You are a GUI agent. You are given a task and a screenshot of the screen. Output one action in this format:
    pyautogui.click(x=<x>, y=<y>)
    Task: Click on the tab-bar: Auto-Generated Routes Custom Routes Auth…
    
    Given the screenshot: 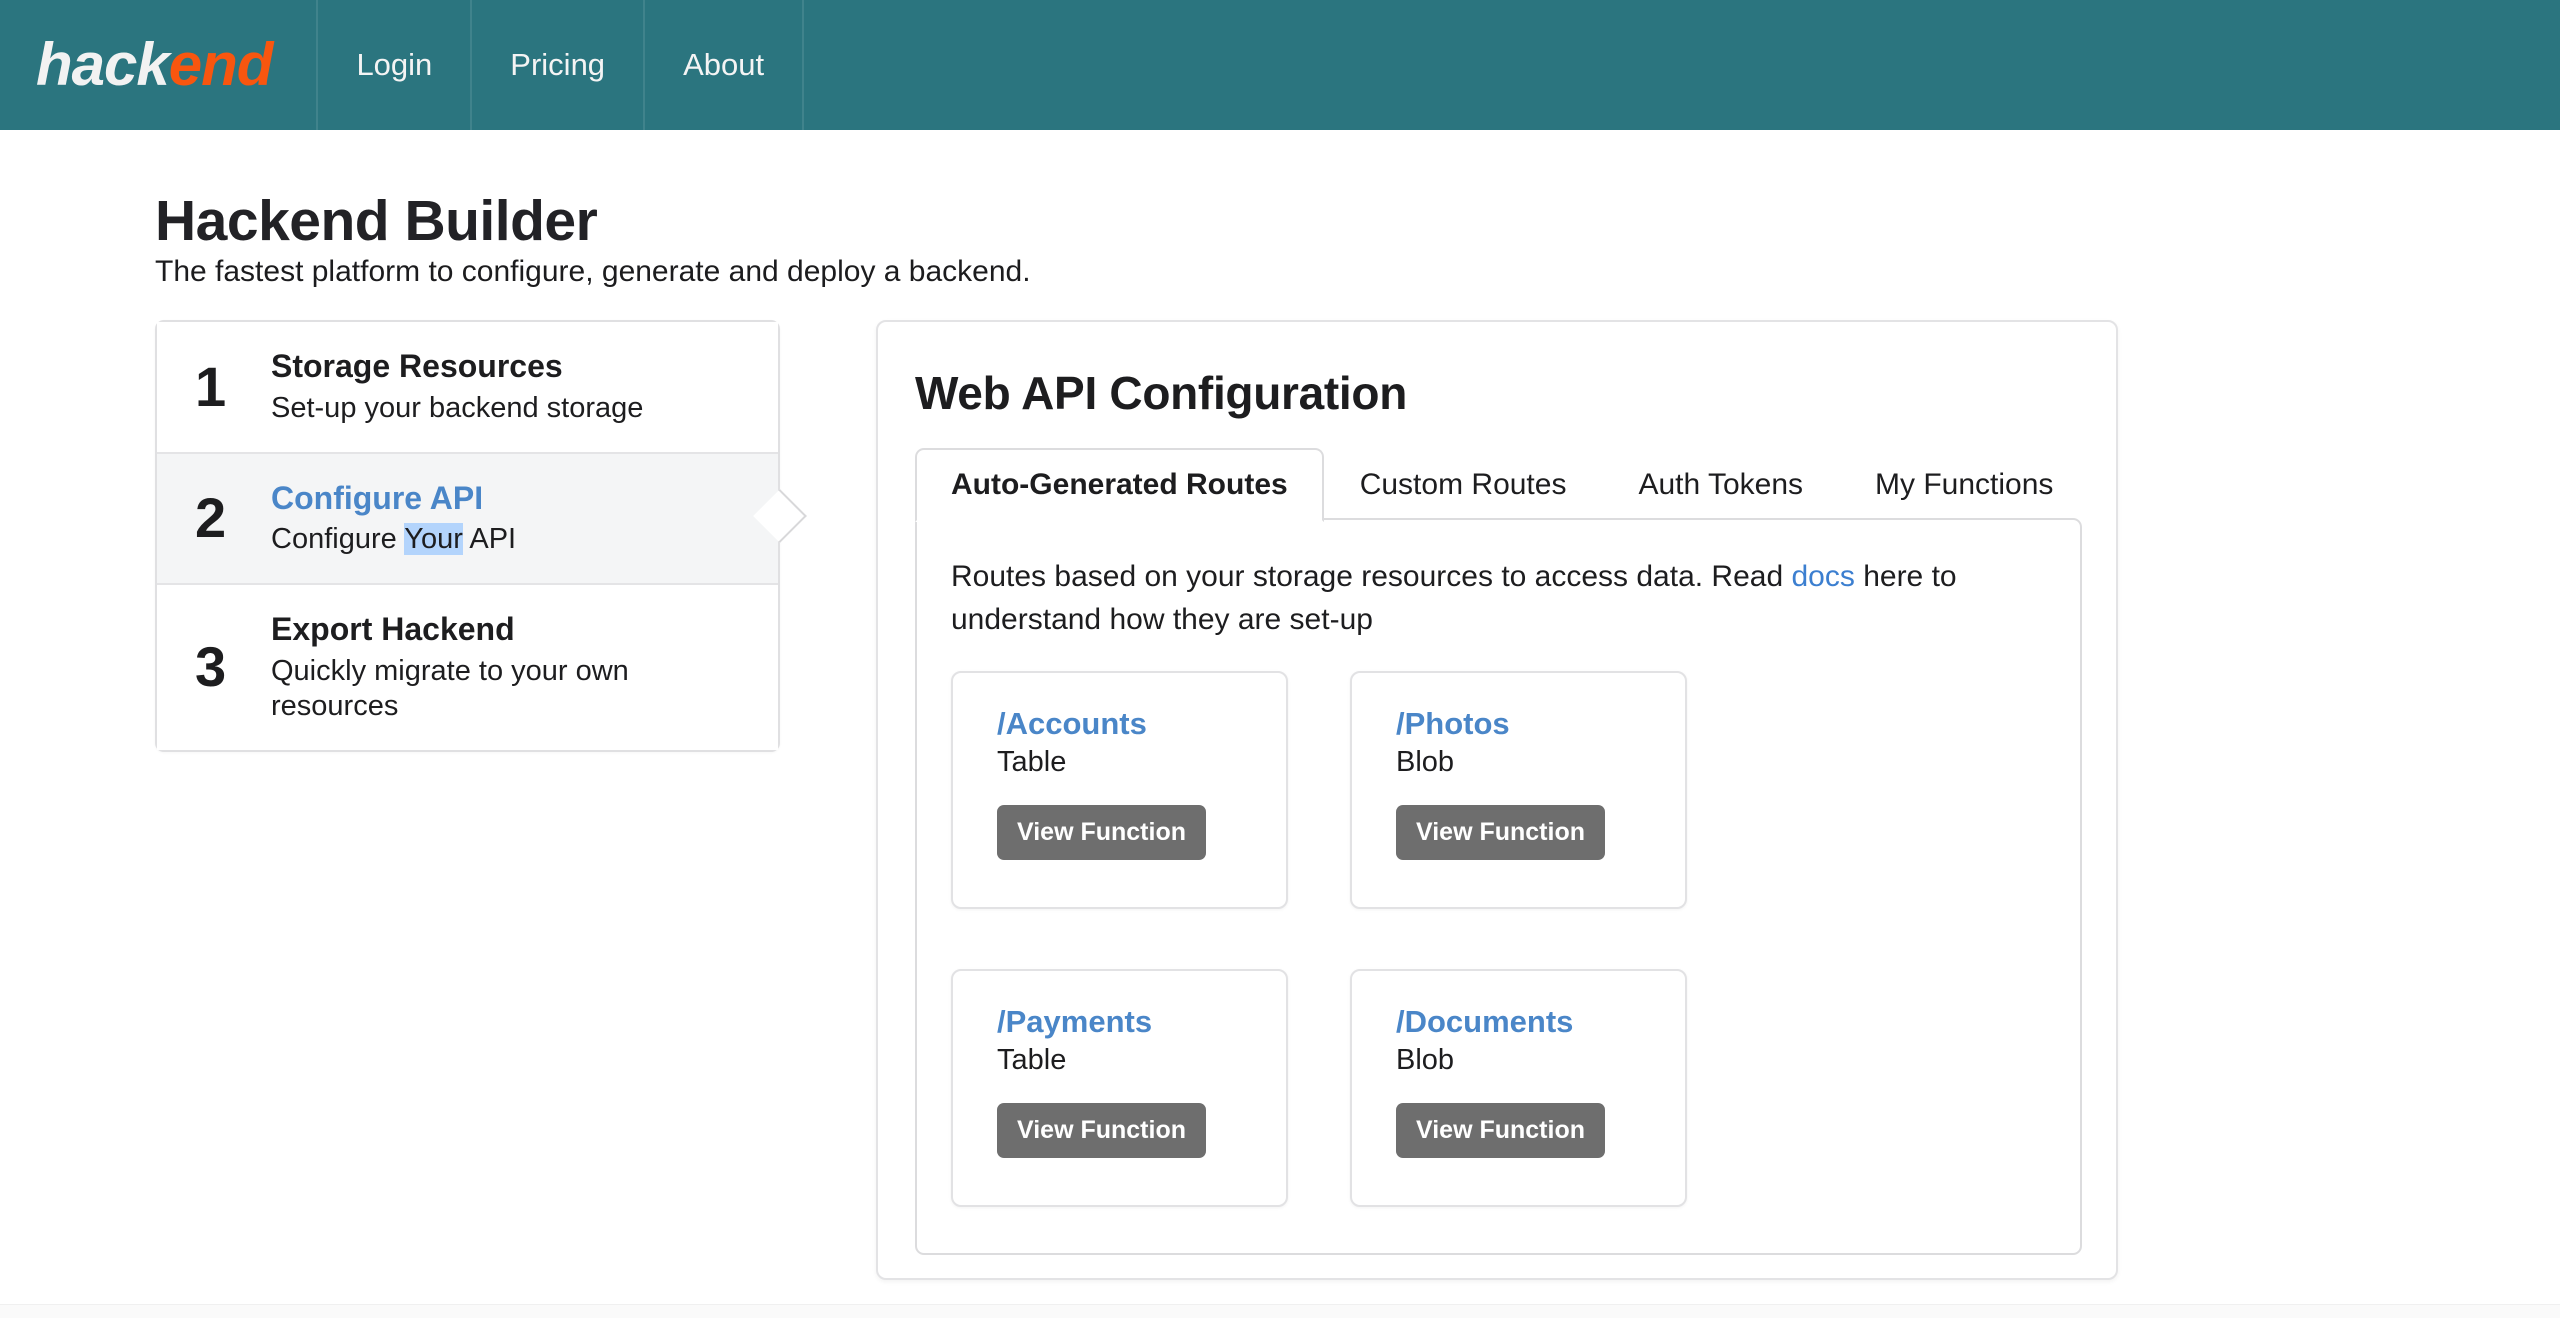 What is the action you would take?
    pyautogui.click(x=1498, y=485)
    